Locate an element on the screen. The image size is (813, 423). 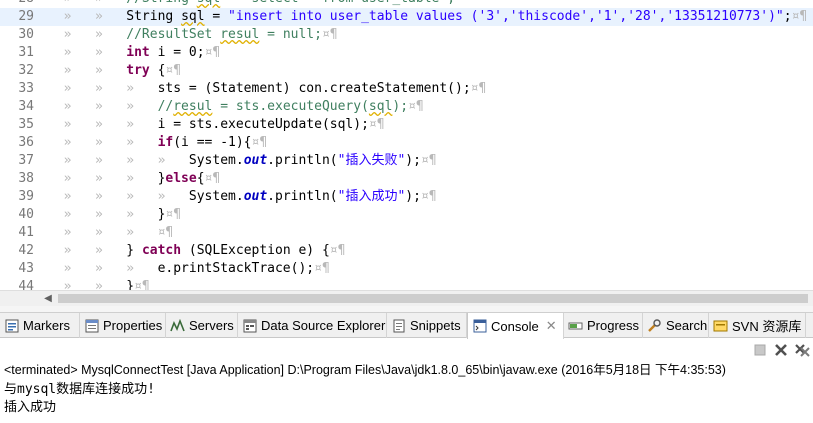
stop-icon is located at coordinates (760, 350).